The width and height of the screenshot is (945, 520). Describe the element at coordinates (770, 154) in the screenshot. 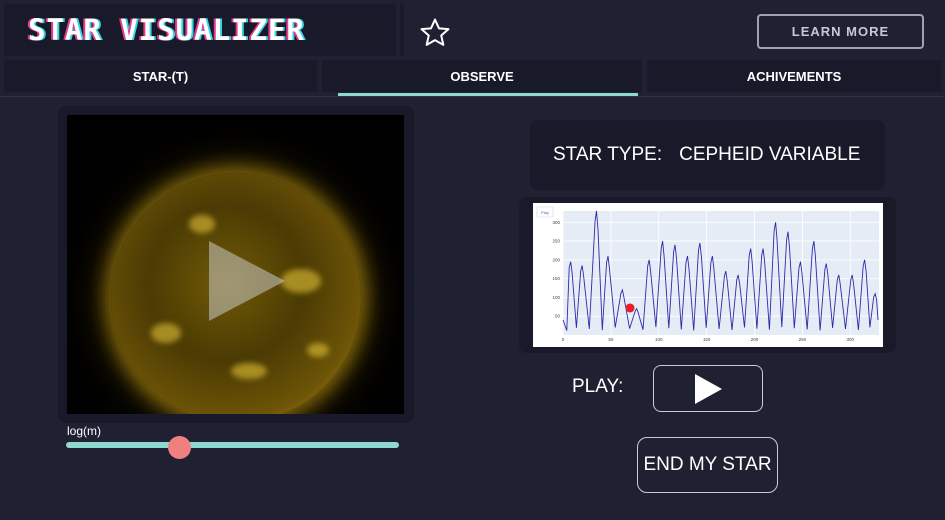

I see `star-type-value: CEPHEID VARIABLE` at that location.